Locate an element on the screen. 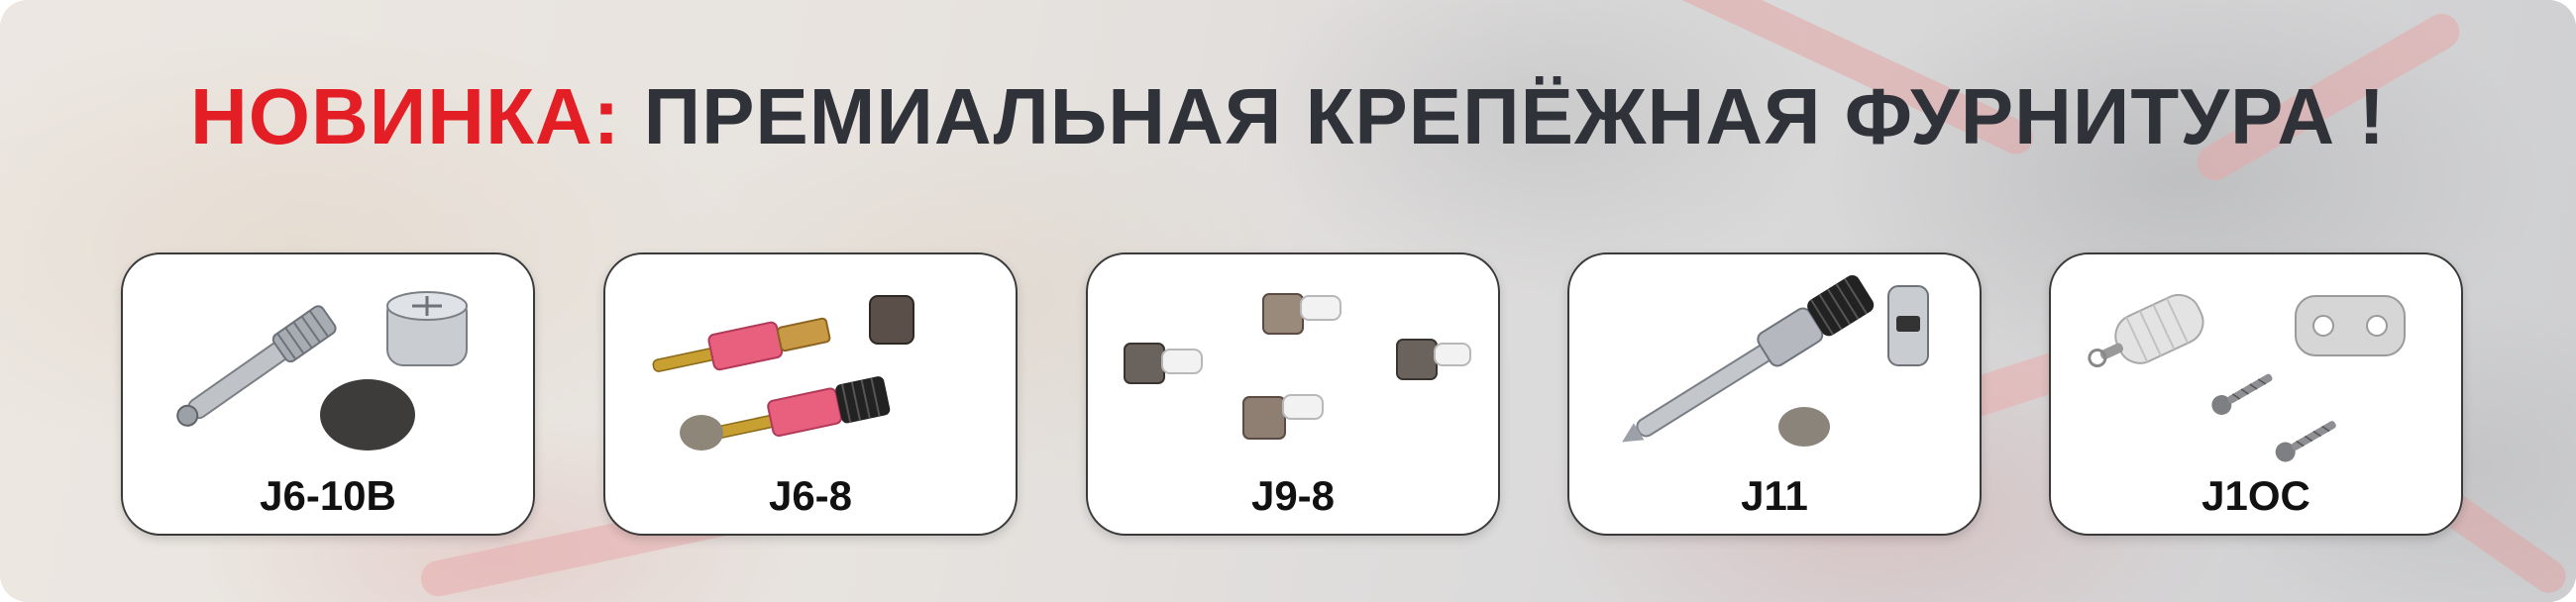  product-card-j6-10b: J6-10B is located at coordinates (328, 394).